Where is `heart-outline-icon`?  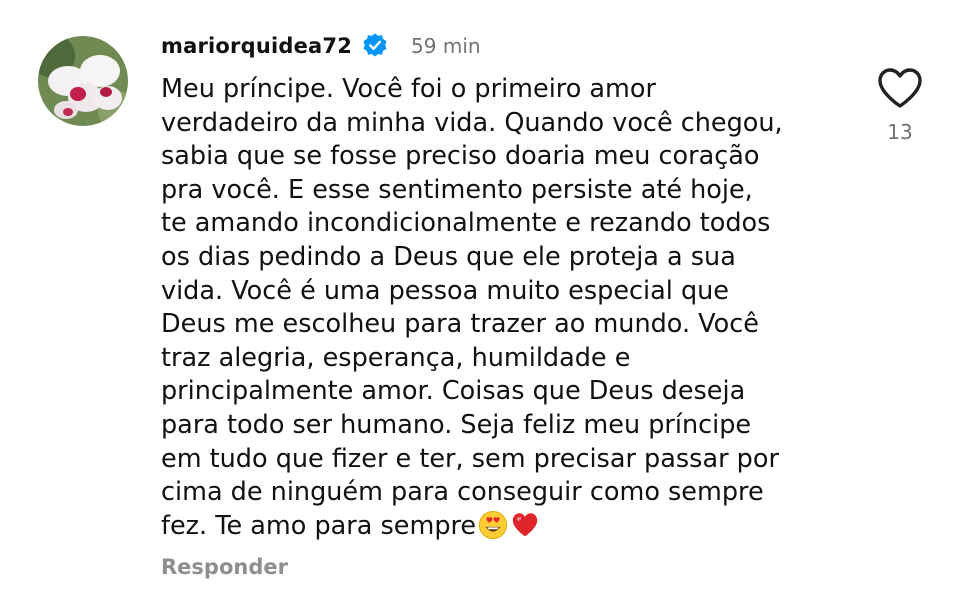 heart-outline-icon is located at coordinates (900, 88).